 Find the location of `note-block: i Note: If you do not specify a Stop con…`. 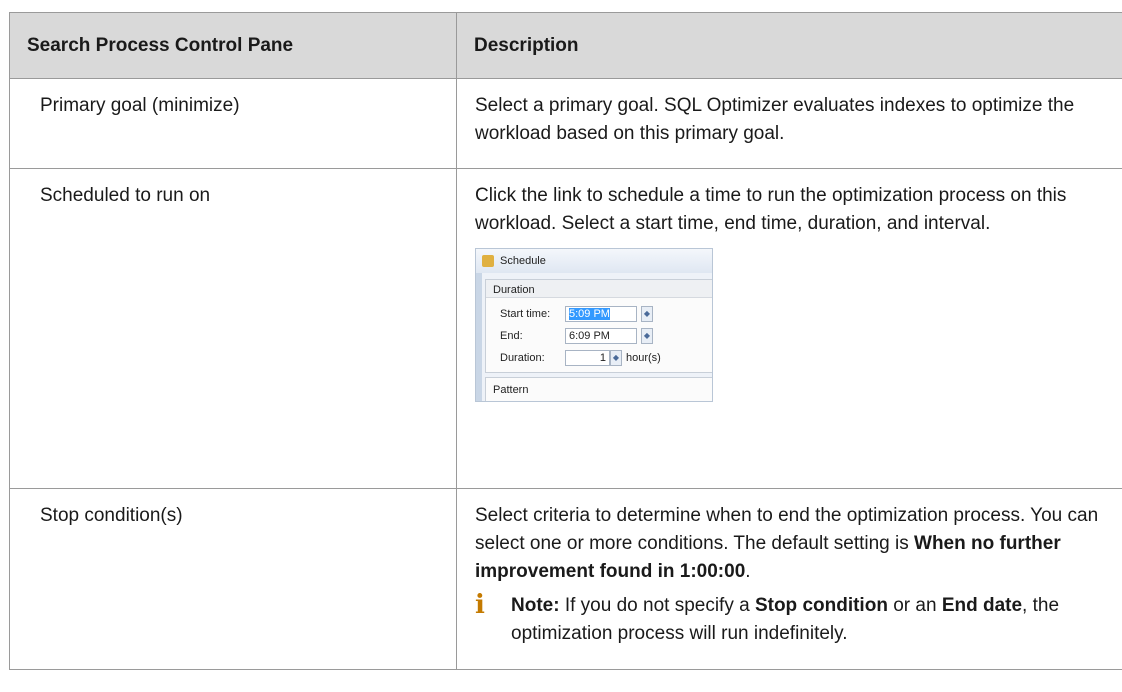

note-block: i Note: If you do not specify a Stop con… is located at coordinates (788, 620).